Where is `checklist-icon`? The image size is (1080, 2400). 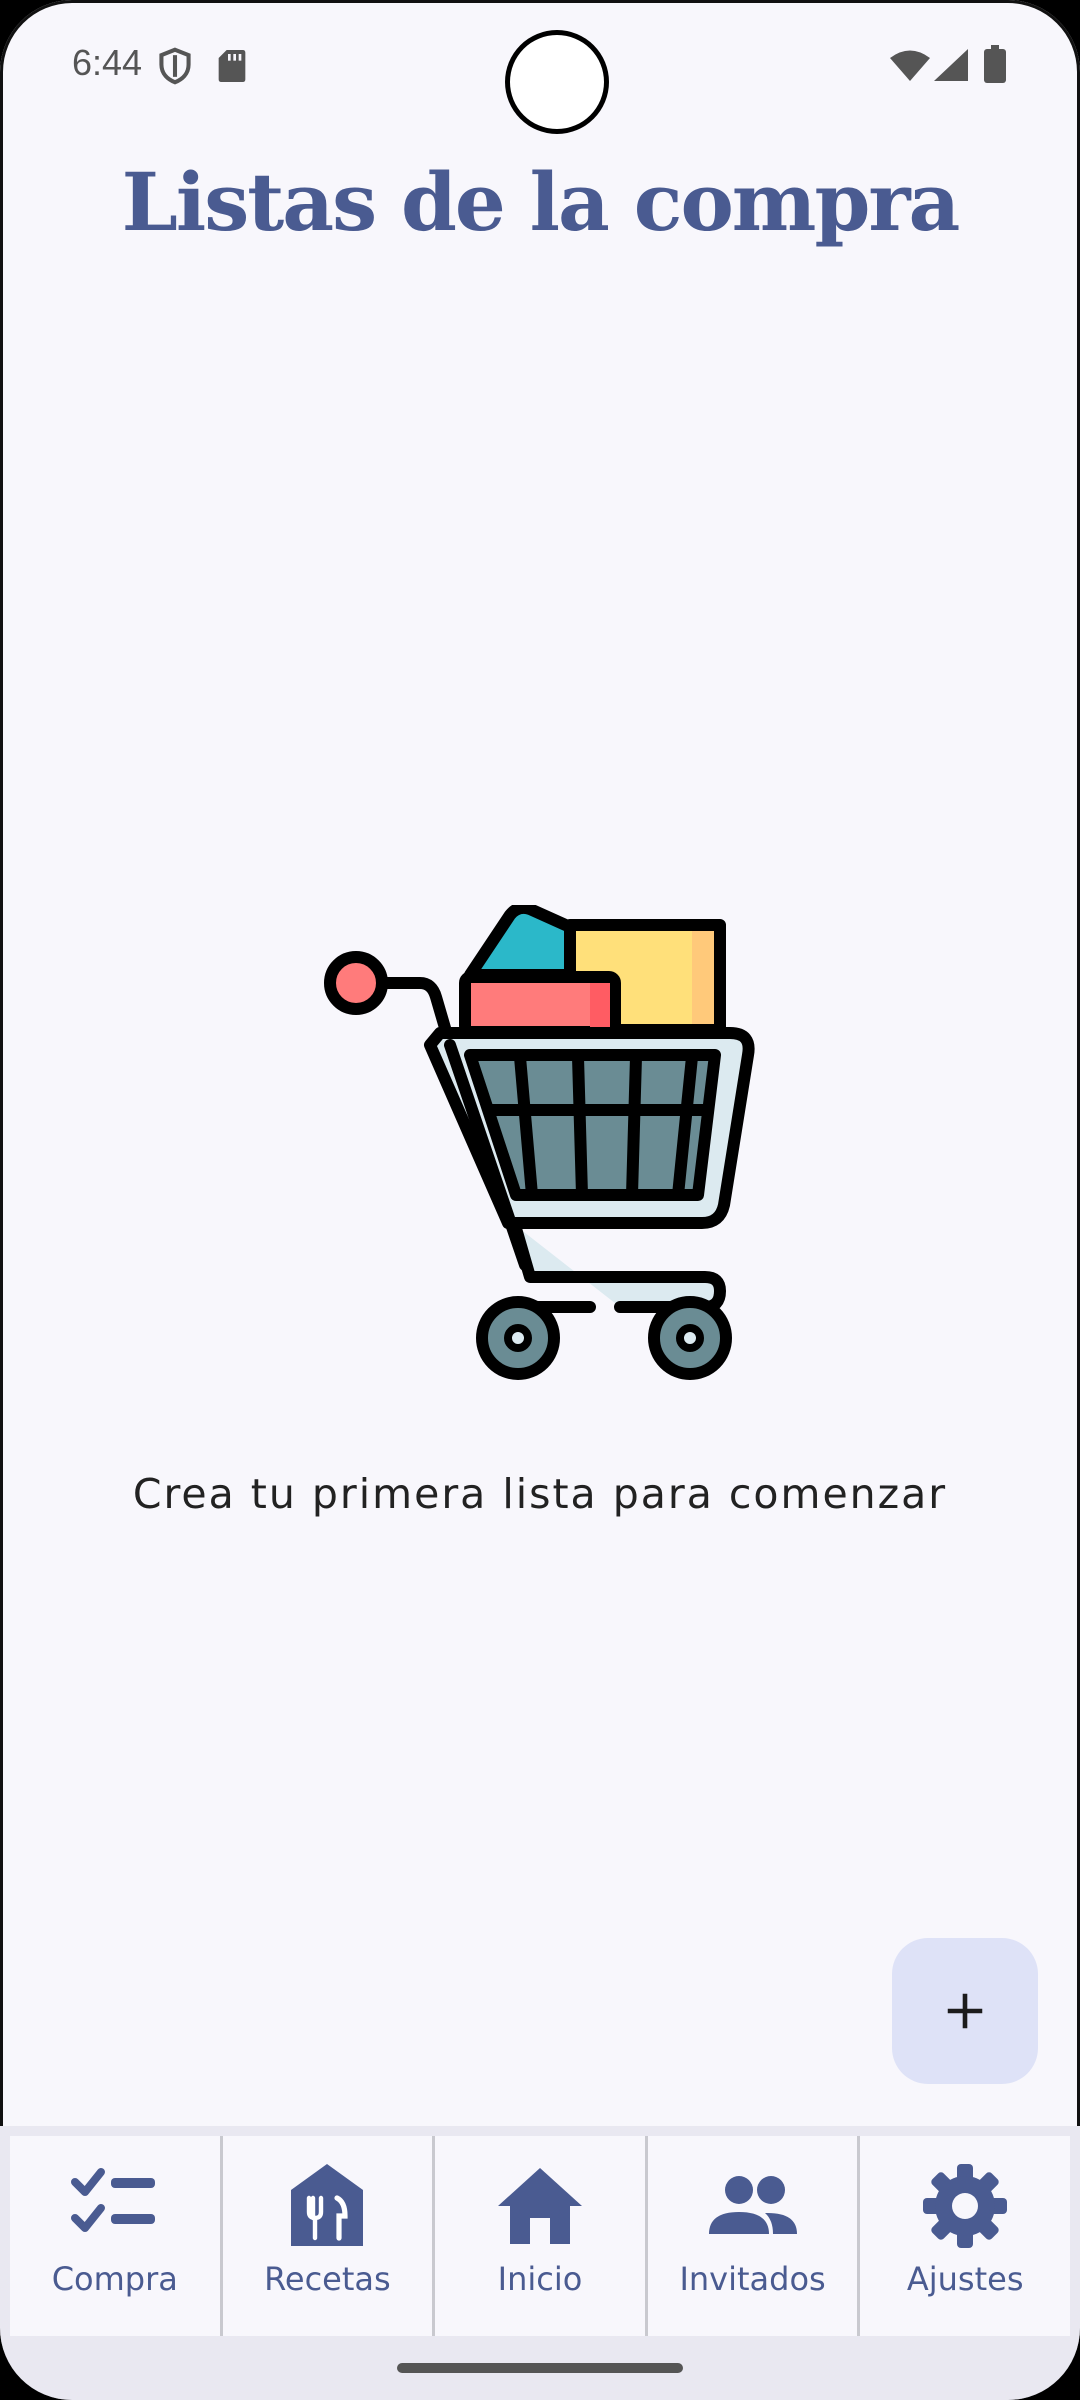 checklist-icon is located at coordinates (112, 2200).